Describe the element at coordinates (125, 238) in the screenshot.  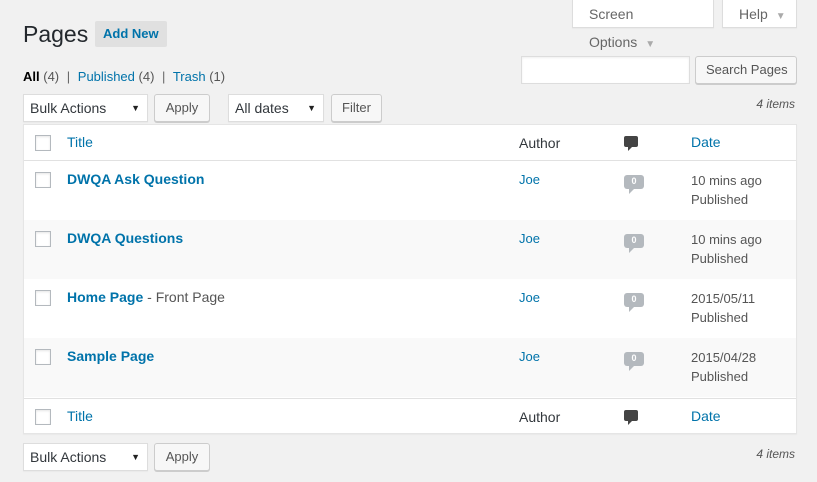
I see `page-title-link: DWQA Questions` at that location.